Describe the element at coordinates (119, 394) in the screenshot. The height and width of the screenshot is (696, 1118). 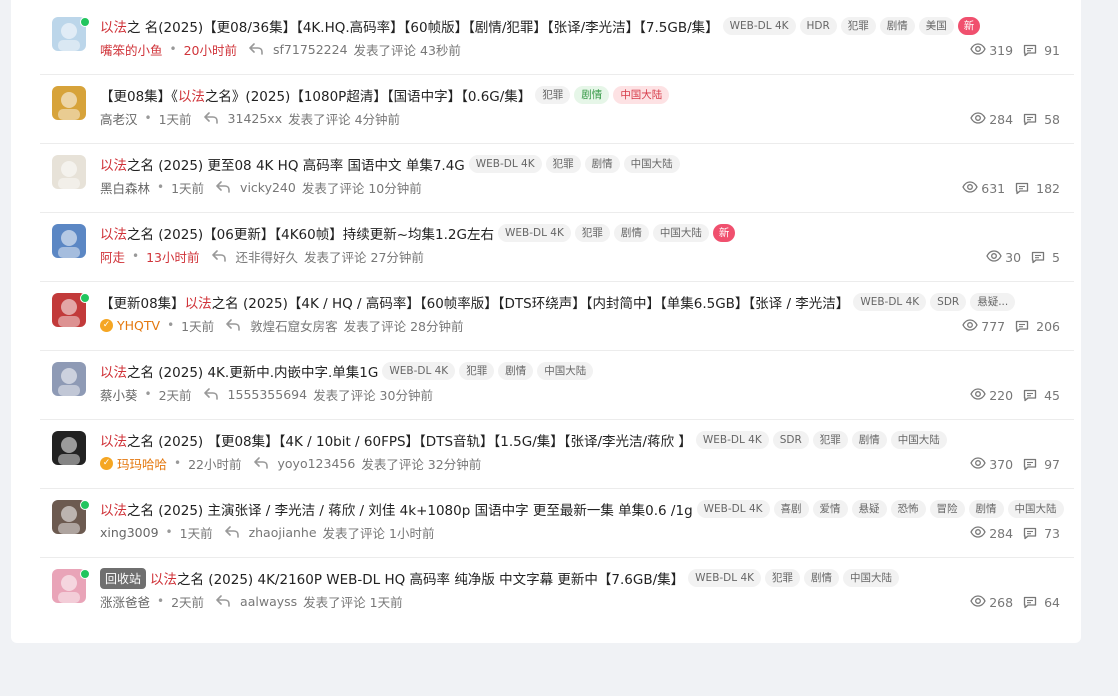
I see `author-link: 蔡小葵` at that location.